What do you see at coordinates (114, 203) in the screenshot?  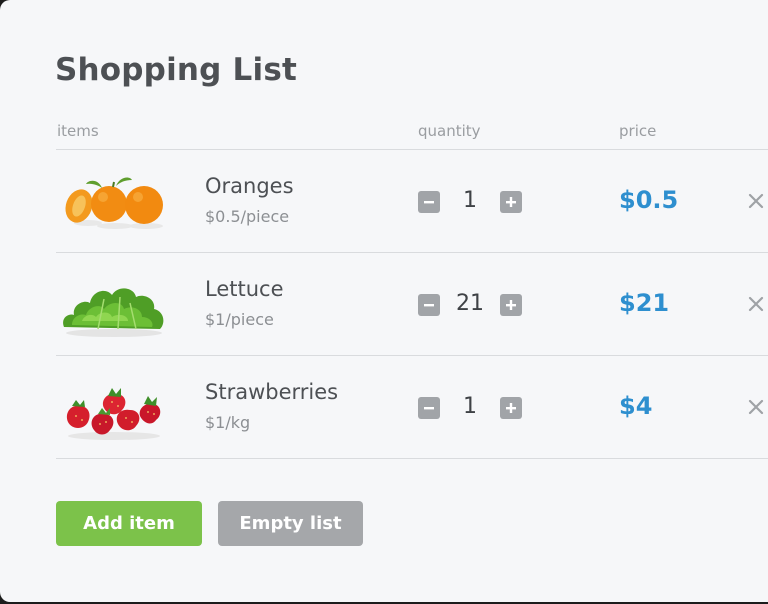 I see `oranges-image` at bounding box center [114, 203].